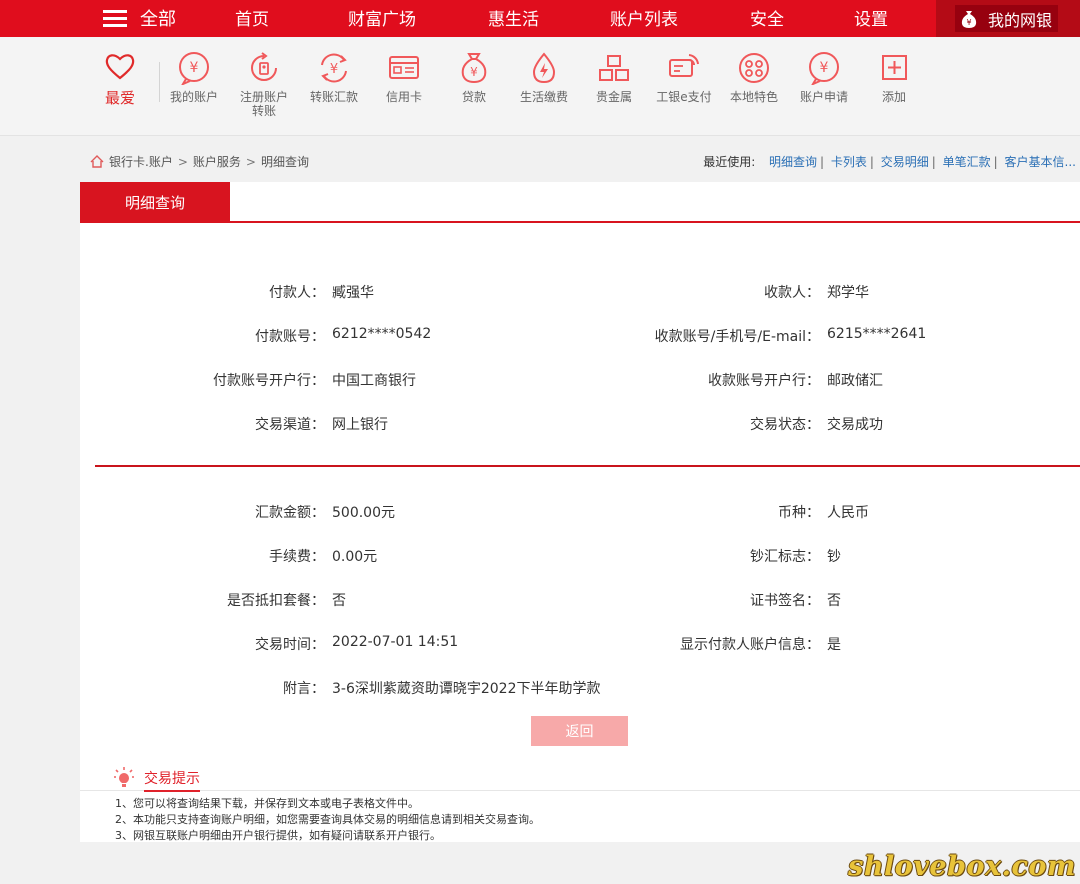  What do you see at coordinates (264, 84) in the screenshot?
I see `shortcut-register-transfer: 注册账户转账` at bounding box center [264, 84].